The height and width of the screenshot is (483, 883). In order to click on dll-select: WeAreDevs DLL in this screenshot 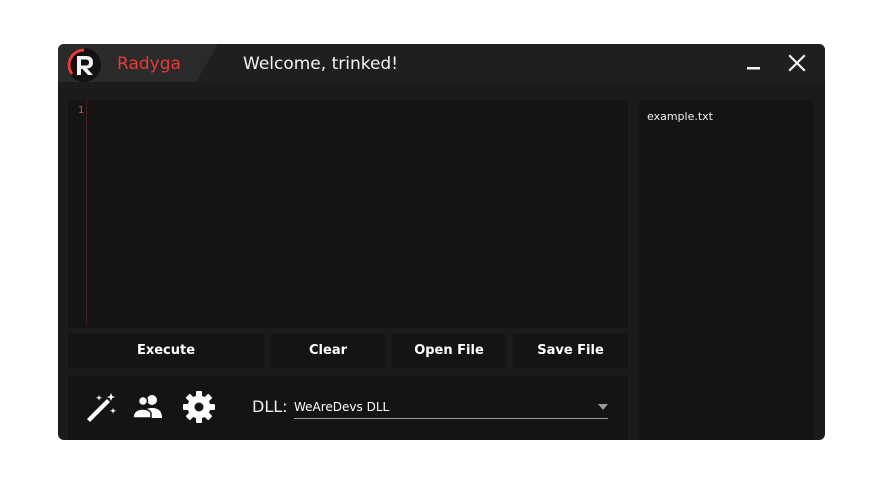, I will do `click(451, 407)`.